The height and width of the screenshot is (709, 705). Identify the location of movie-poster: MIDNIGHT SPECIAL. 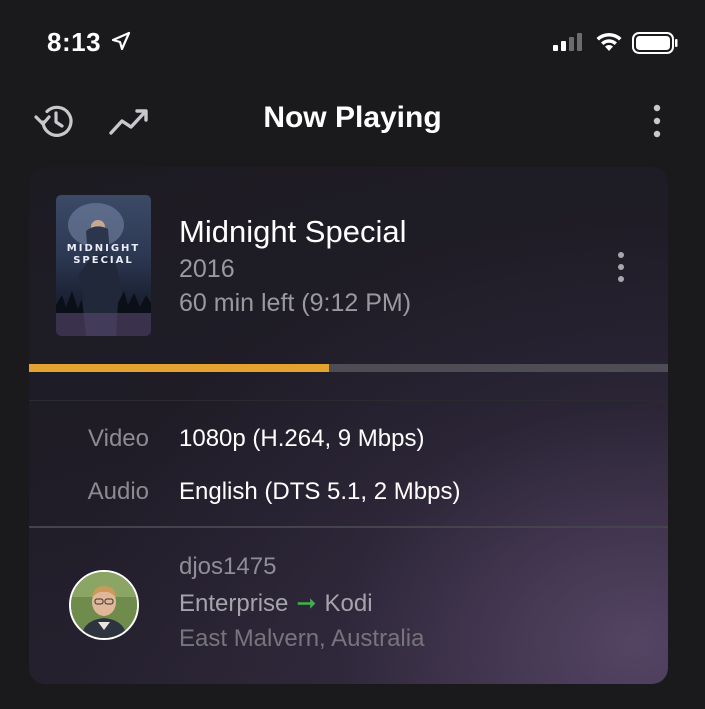
(103, 265).